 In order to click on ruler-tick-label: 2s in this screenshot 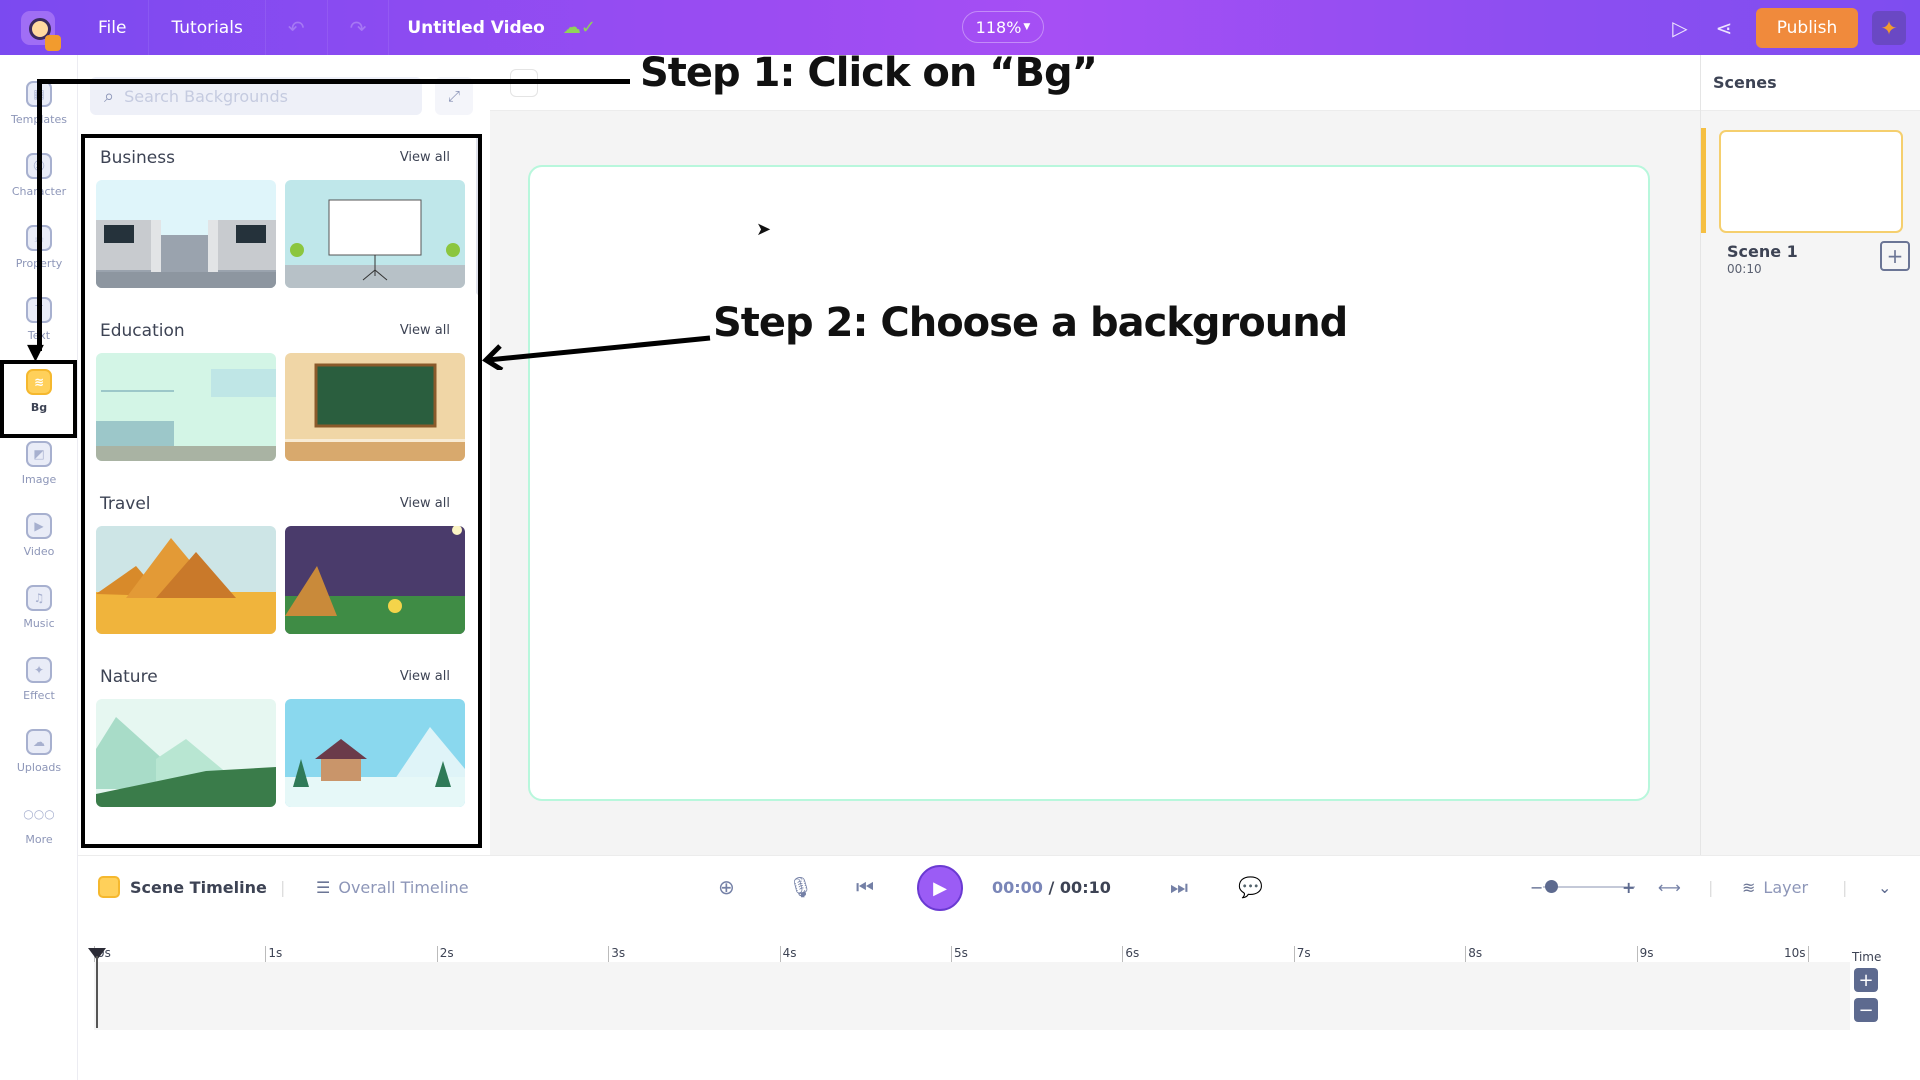, I will do `click(445, 954)`.